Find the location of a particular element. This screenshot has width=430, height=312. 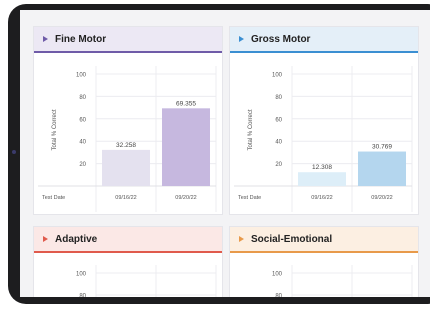

card-title: Fine Motor is located at coordinates (81, 39).